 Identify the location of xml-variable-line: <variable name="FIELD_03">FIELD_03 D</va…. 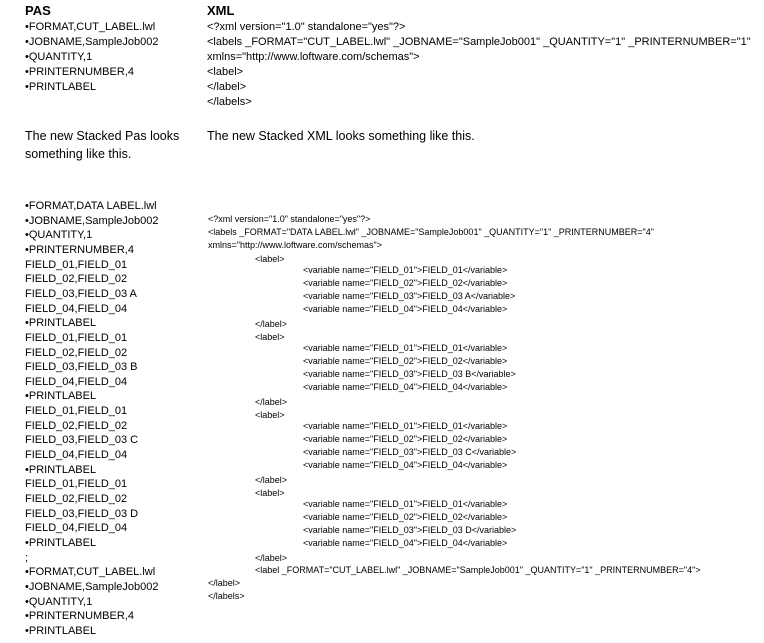
(410, 530).